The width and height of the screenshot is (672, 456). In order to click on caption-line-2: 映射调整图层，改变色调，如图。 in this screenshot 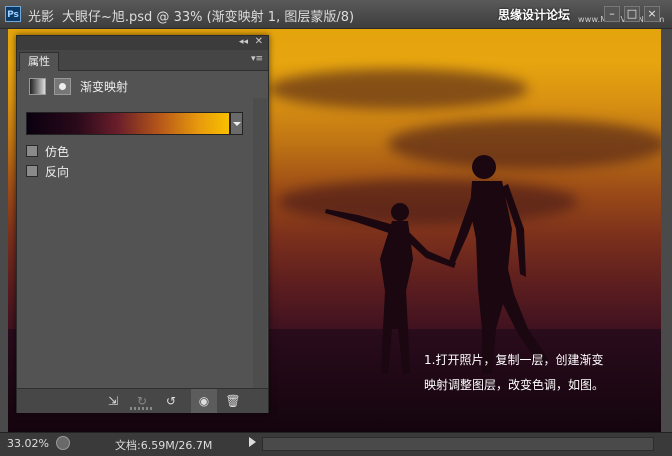, I will do `click(514, 385)`.